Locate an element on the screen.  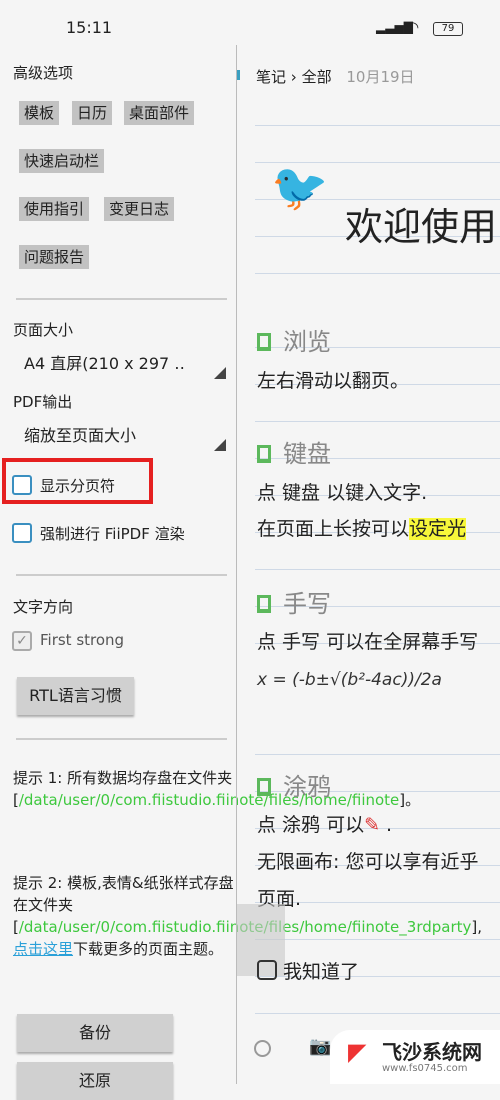
chip-template: 模板 is located at coordinates (39, 113).